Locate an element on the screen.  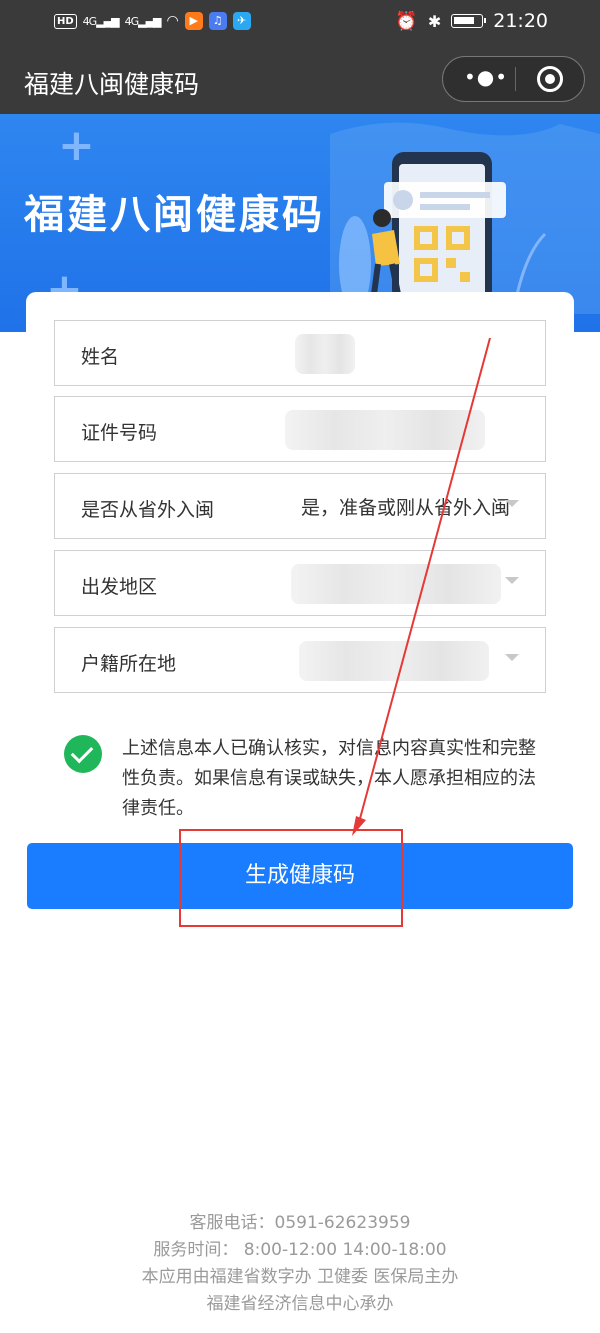
from-outside-province-select: 是否从省外入闽 是，准备或刚从省外入闽 is located at coordinates (300, 506).